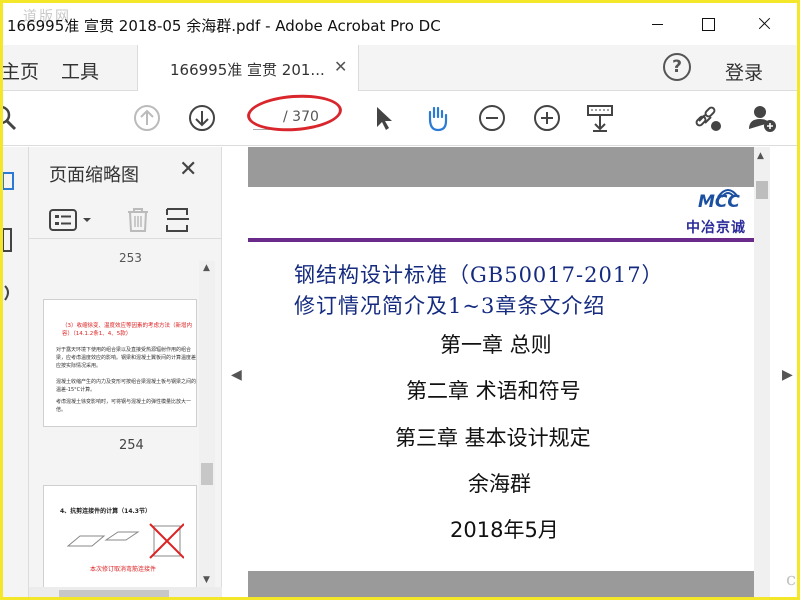 The width and height of the screenshot is (800, 600). I want to click on minimize-button, so click(659, 24).